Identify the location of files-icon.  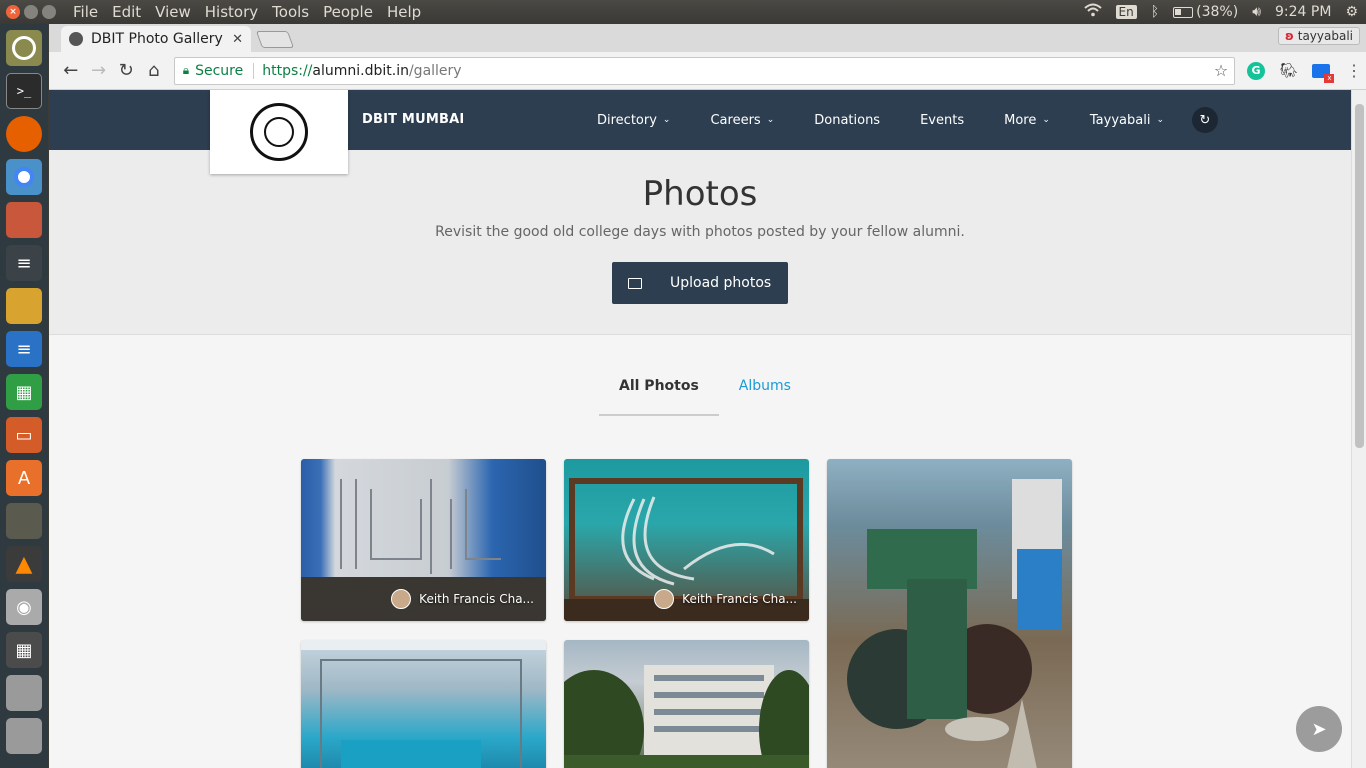
(24, 220).